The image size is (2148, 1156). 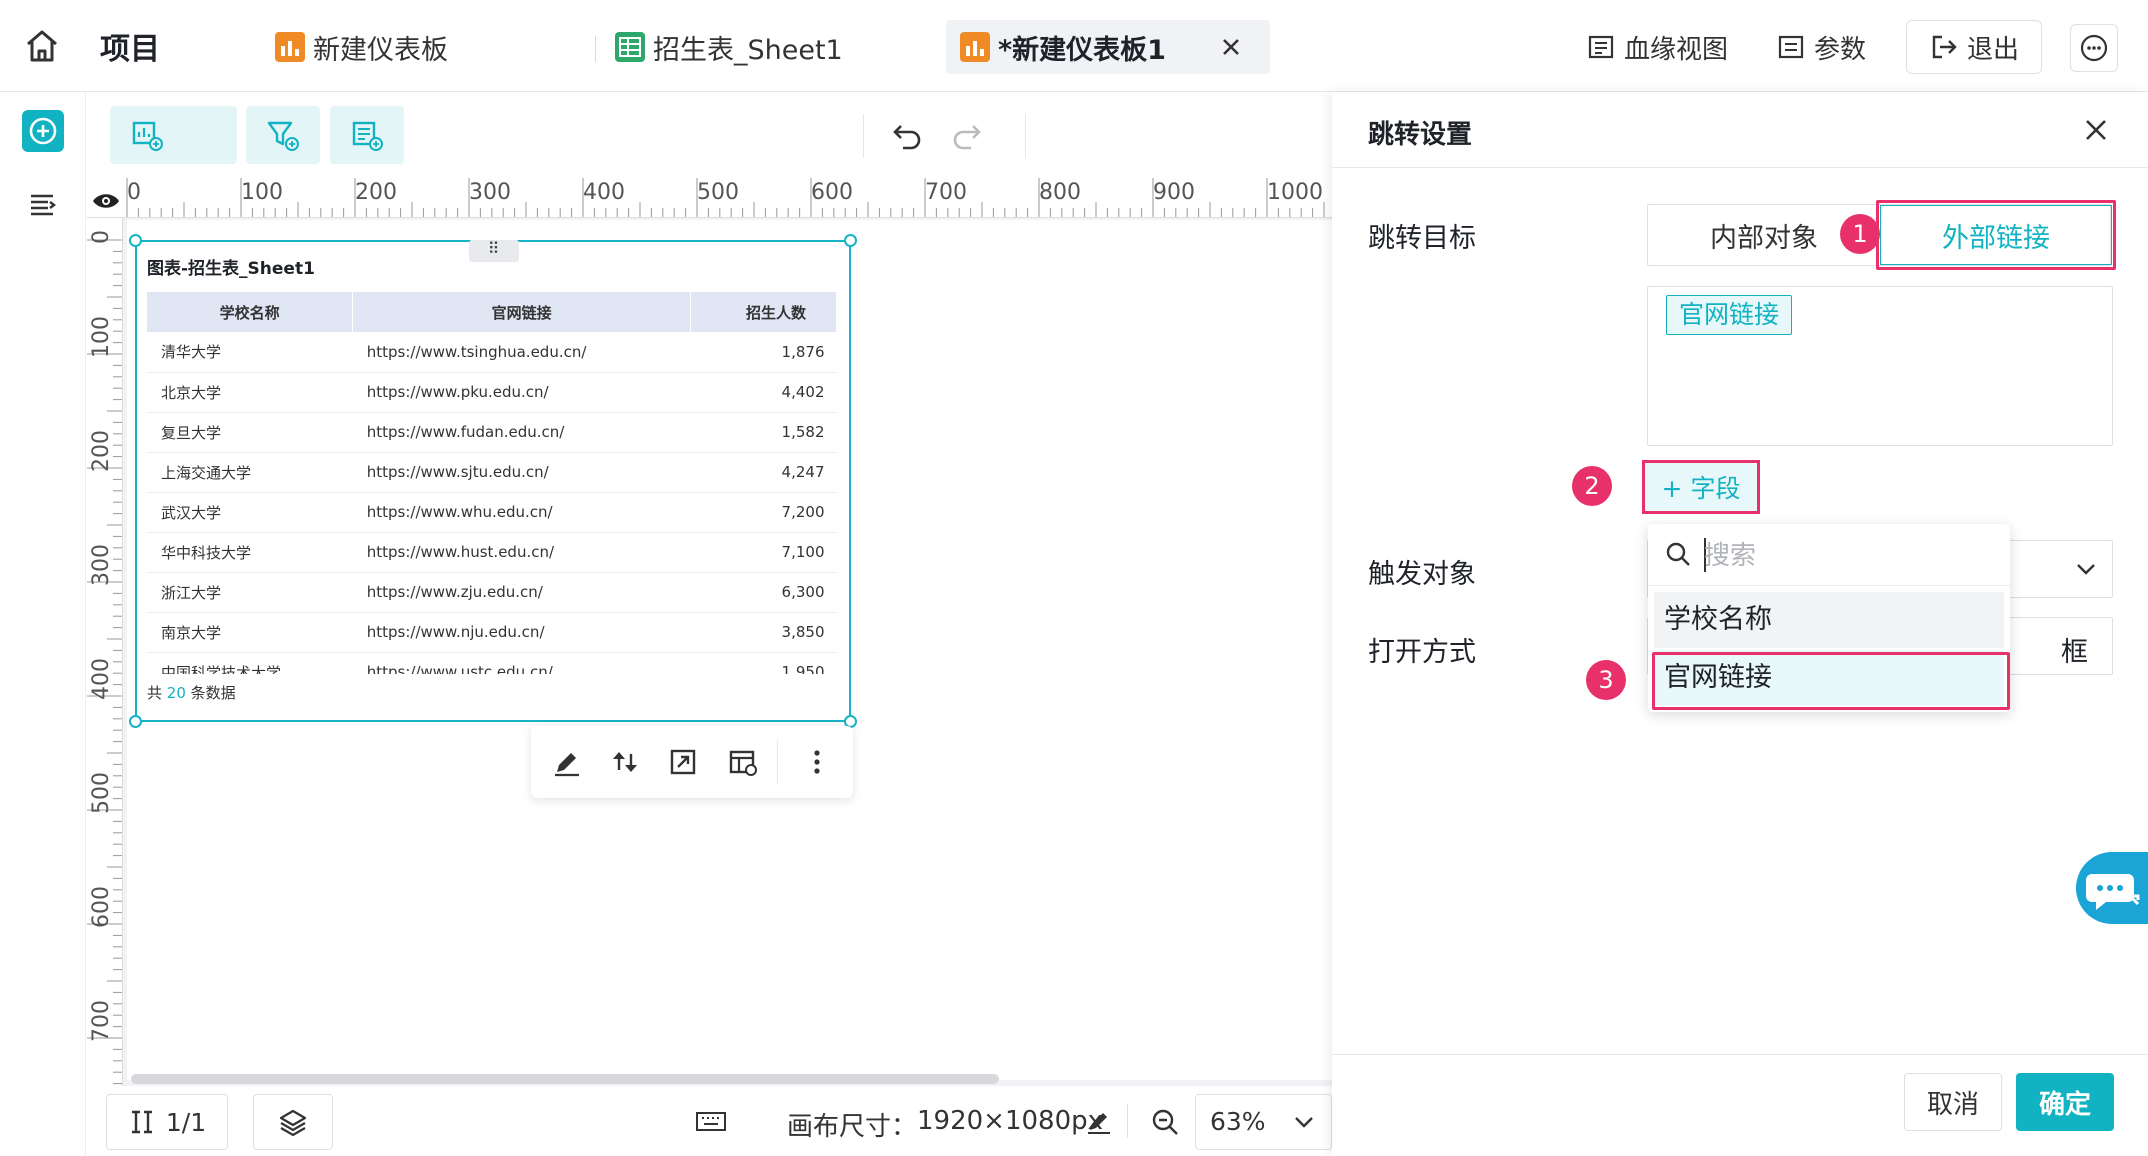 I want to click on more-options-button, so click(x=2094, y=48).